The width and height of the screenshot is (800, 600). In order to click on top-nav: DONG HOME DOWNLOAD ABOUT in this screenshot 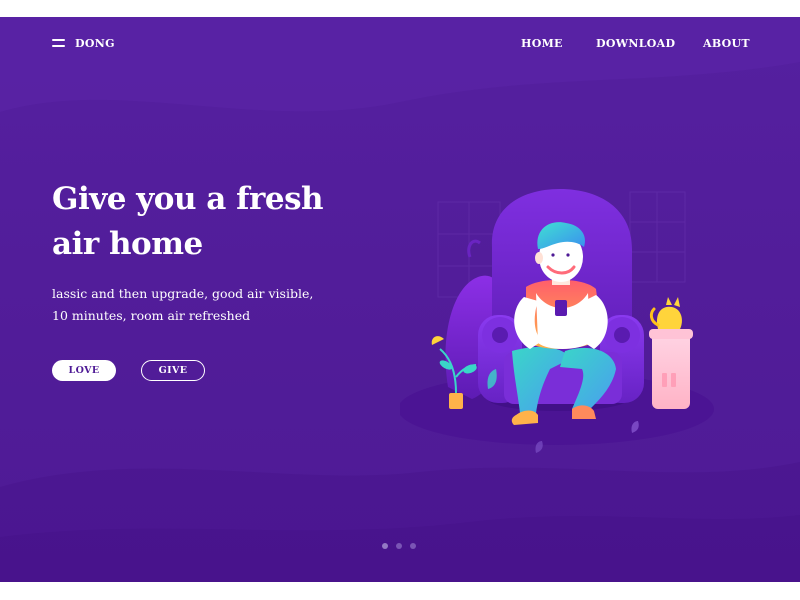, I will do `click(400, 45)`.